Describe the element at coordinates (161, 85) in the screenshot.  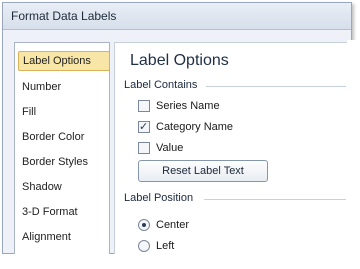
I see `label-contains-heading: Label Contains` at that location.